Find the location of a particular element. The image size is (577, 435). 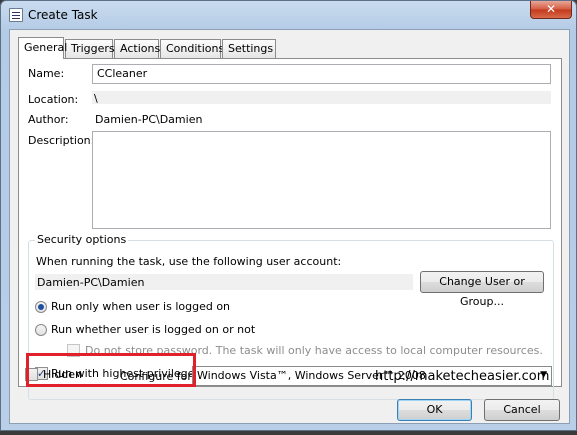

tab-general: General is located at coordinates (42, 48).